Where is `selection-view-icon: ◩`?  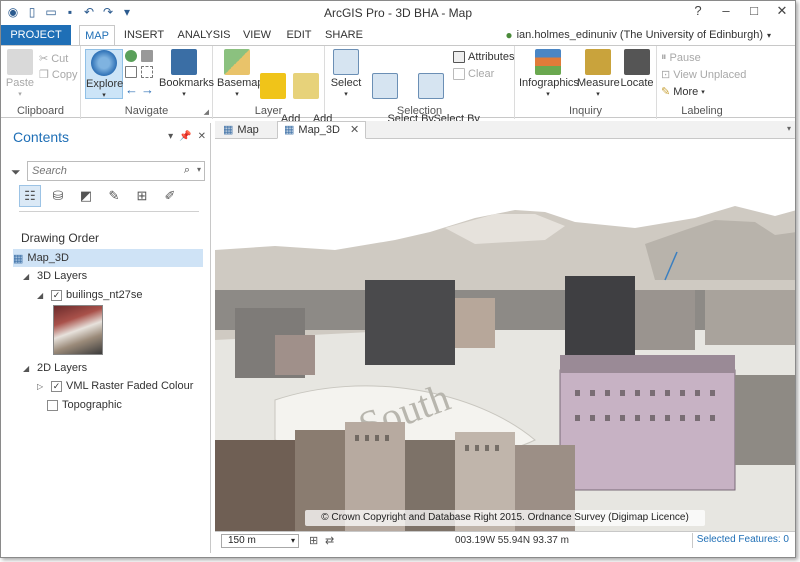 selection-view-icon: ◩ is located at coordinates (86, 196).